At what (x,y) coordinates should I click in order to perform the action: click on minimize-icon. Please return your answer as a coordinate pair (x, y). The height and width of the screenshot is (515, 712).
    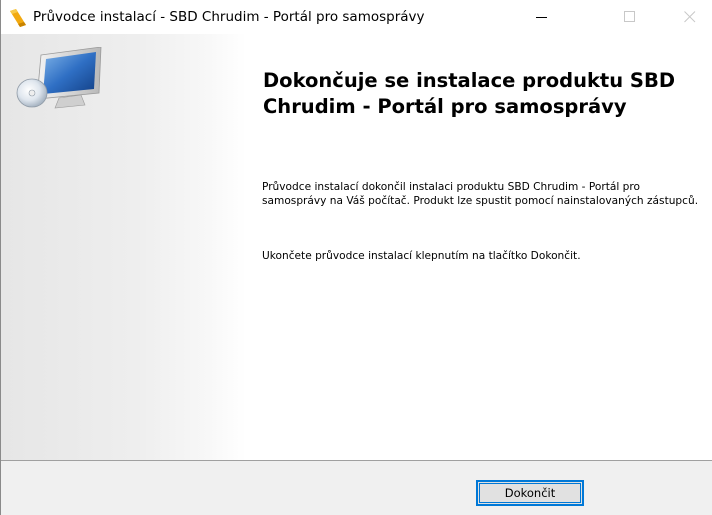
    Looking at the image, I should click on (542, 17).